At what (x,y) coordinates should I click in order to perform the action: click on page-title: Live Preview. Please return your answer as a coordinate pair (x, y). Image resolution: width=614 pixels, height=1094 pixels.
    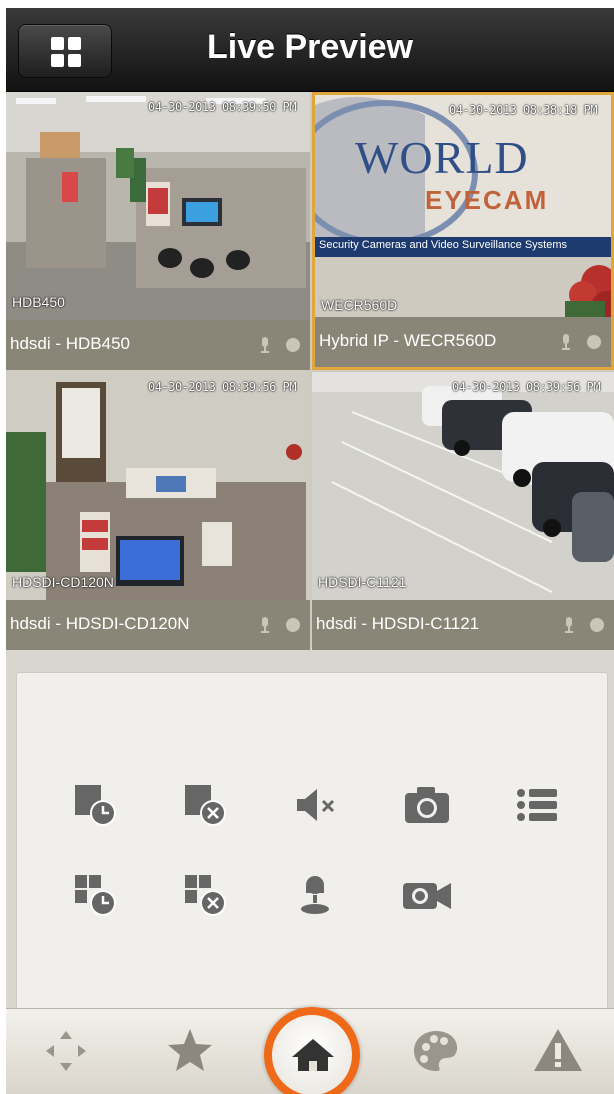
    Looking at the image, I should click on (309, 47).